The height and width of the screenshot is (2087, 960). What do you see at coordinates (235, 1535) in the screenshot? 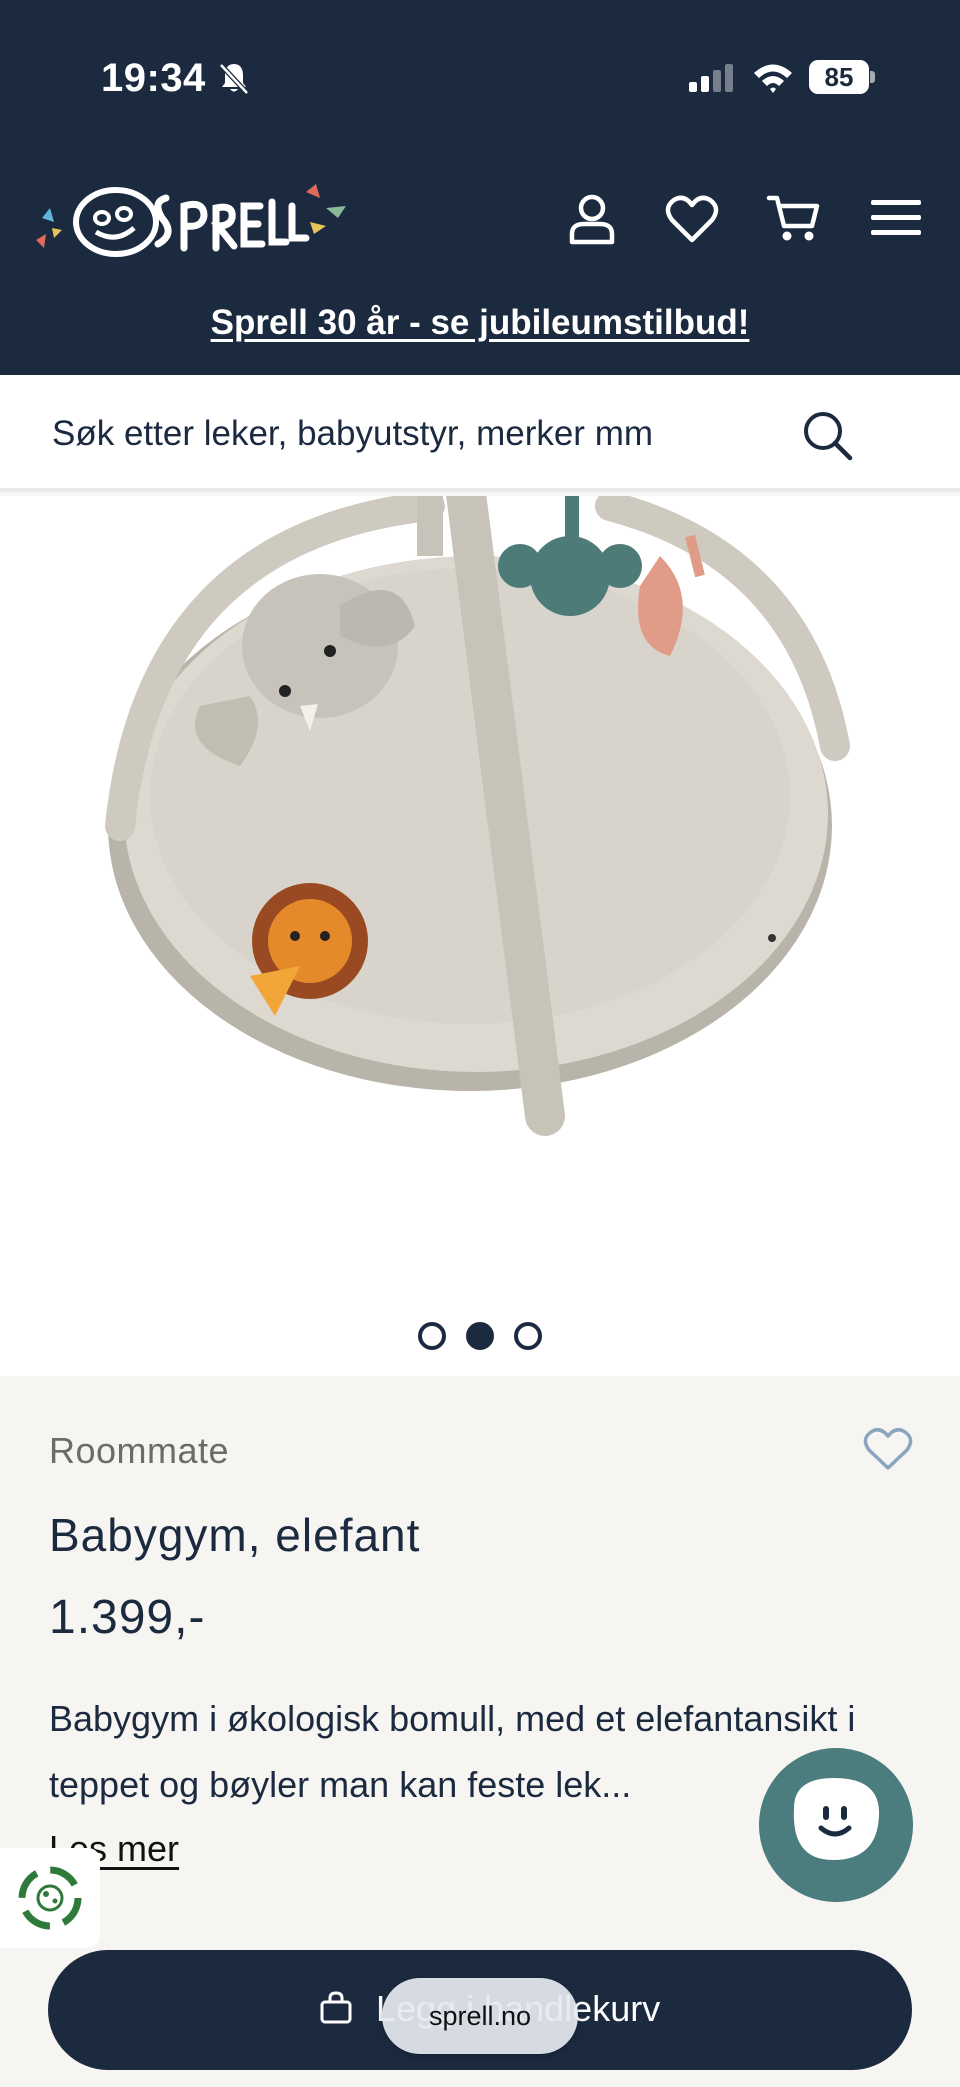
I see `product-title: Babygym, elefant` at bounding box center [235, 1535].